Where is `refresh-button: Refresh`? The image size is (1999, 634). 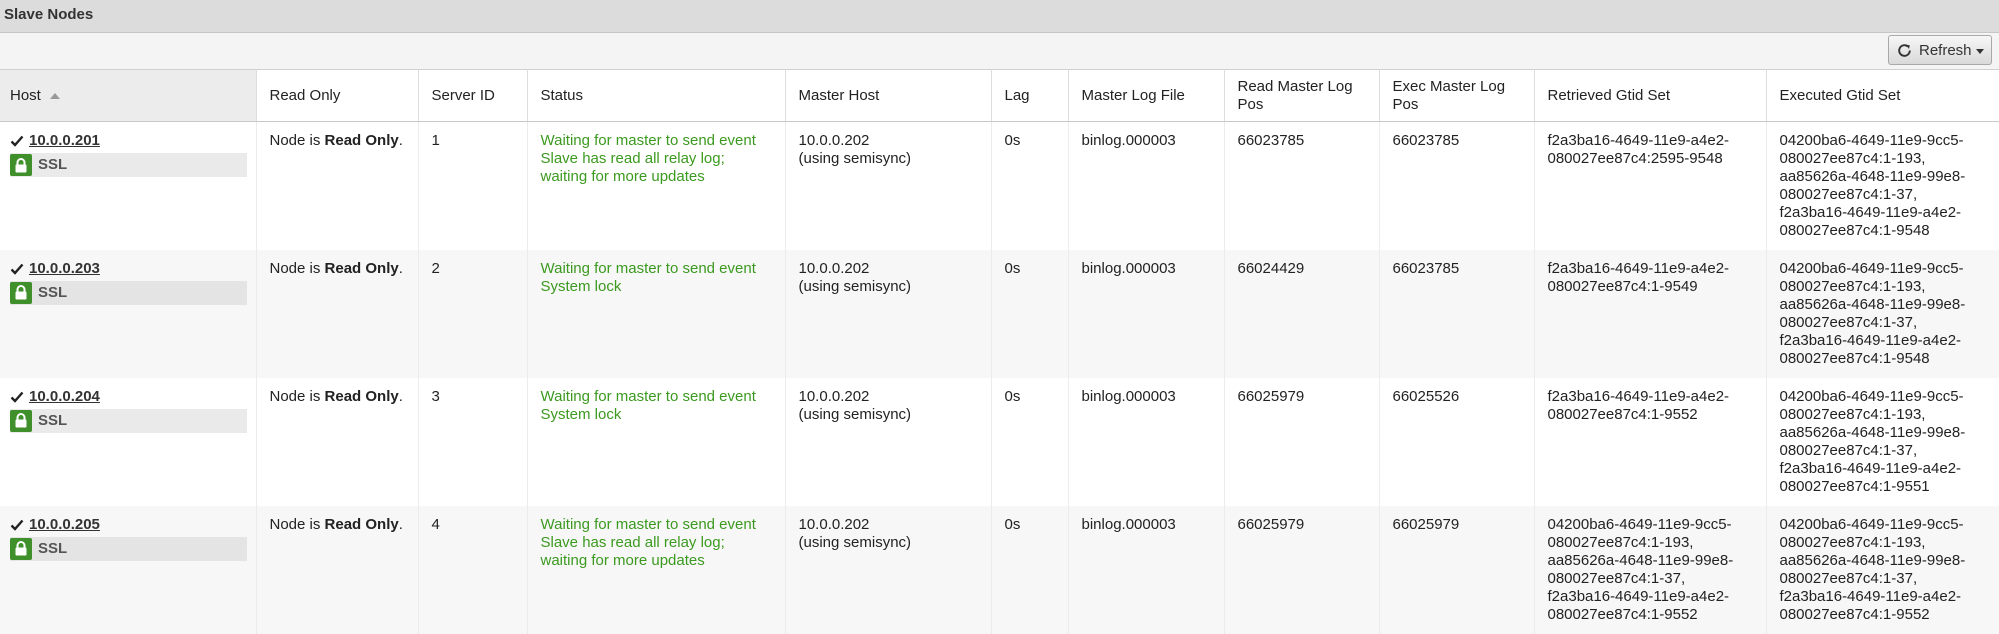 refresh-button: Refresh is located at coordinates (1940, 50).